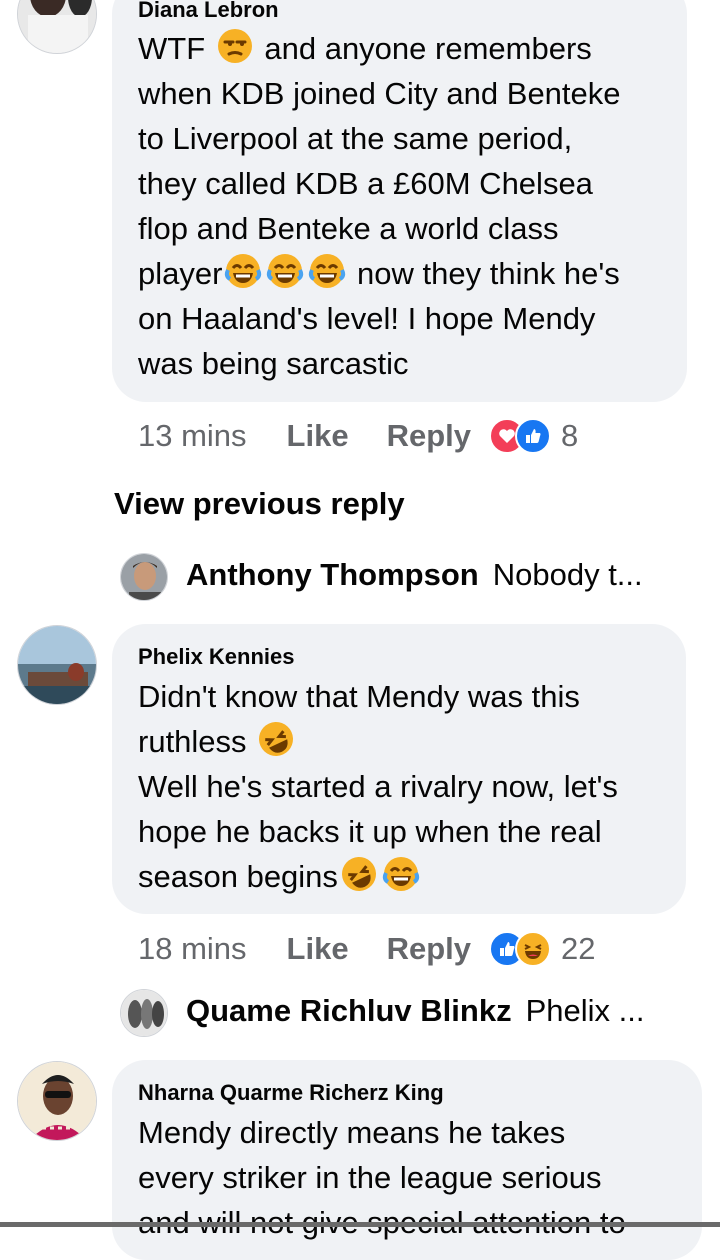 Image resolution: width=720 pixels, height=1260 pixels. I want to click on comment-author: Phelix Kennies, so click(216, 657).